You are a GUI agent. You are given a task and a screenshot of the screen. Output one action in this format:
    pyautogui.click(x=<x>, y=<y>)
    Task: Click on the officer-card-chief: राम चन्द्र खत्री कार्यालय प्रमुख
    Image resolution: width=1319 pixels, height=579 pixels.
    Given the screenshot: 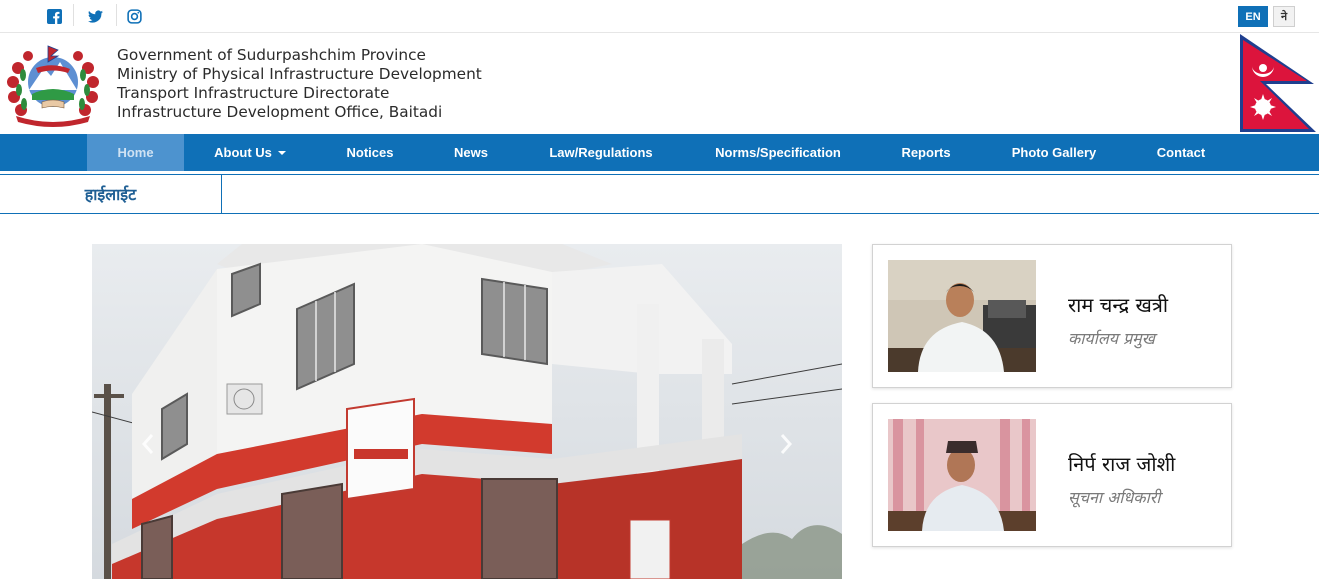 What is the action you would take?
    pyautogui.click(x=1052, y=316)
    